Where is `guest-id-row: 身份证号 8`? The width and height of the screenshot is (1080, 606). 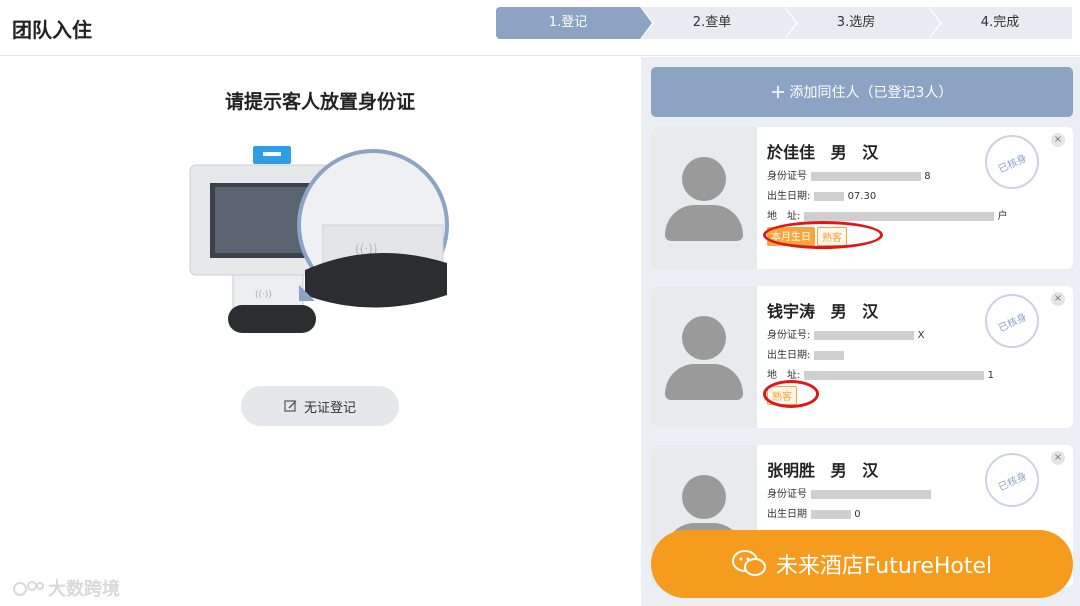 guest-id-row: 身份证号 8 is located at coordinates (849, 174).